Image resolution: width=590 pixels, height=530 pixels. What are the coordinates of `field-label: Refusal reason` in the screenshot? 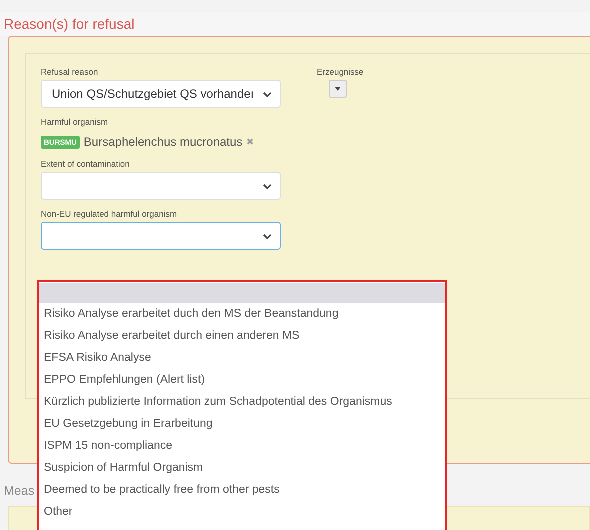 It's located at (70, 72).